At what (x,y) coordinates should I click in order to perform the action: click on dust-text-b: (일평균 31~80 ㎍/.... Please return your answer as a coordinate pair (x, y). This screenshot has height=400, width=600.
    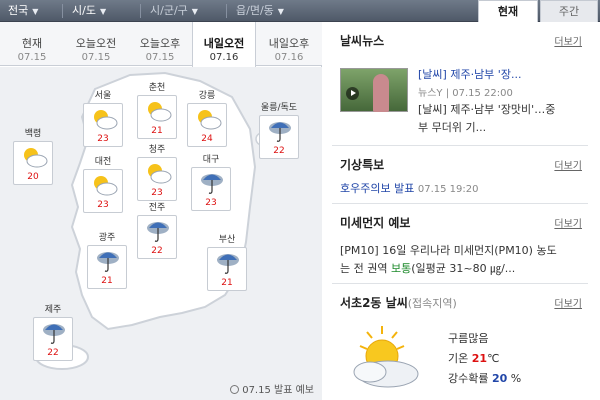
    Looking at the image, I should click on (463, 268).